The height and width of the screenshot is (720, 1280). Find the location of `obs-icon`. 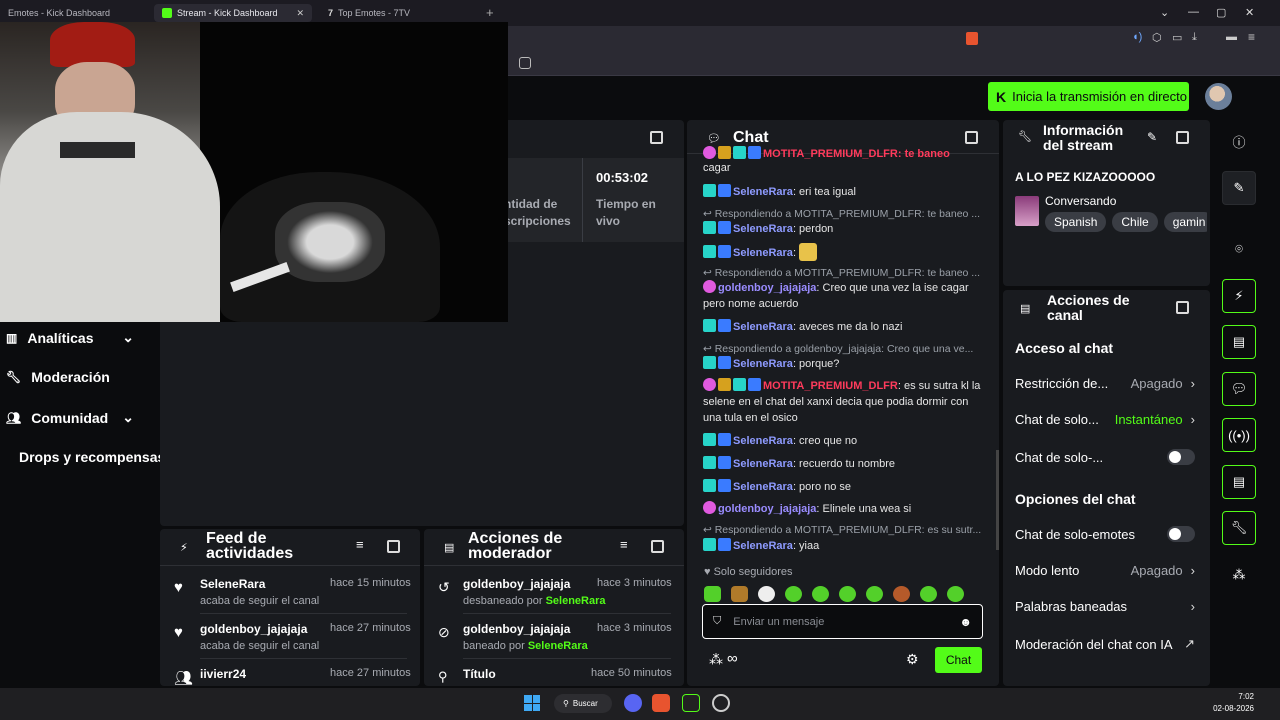

obs-icon is located at coordinates (721, 703).